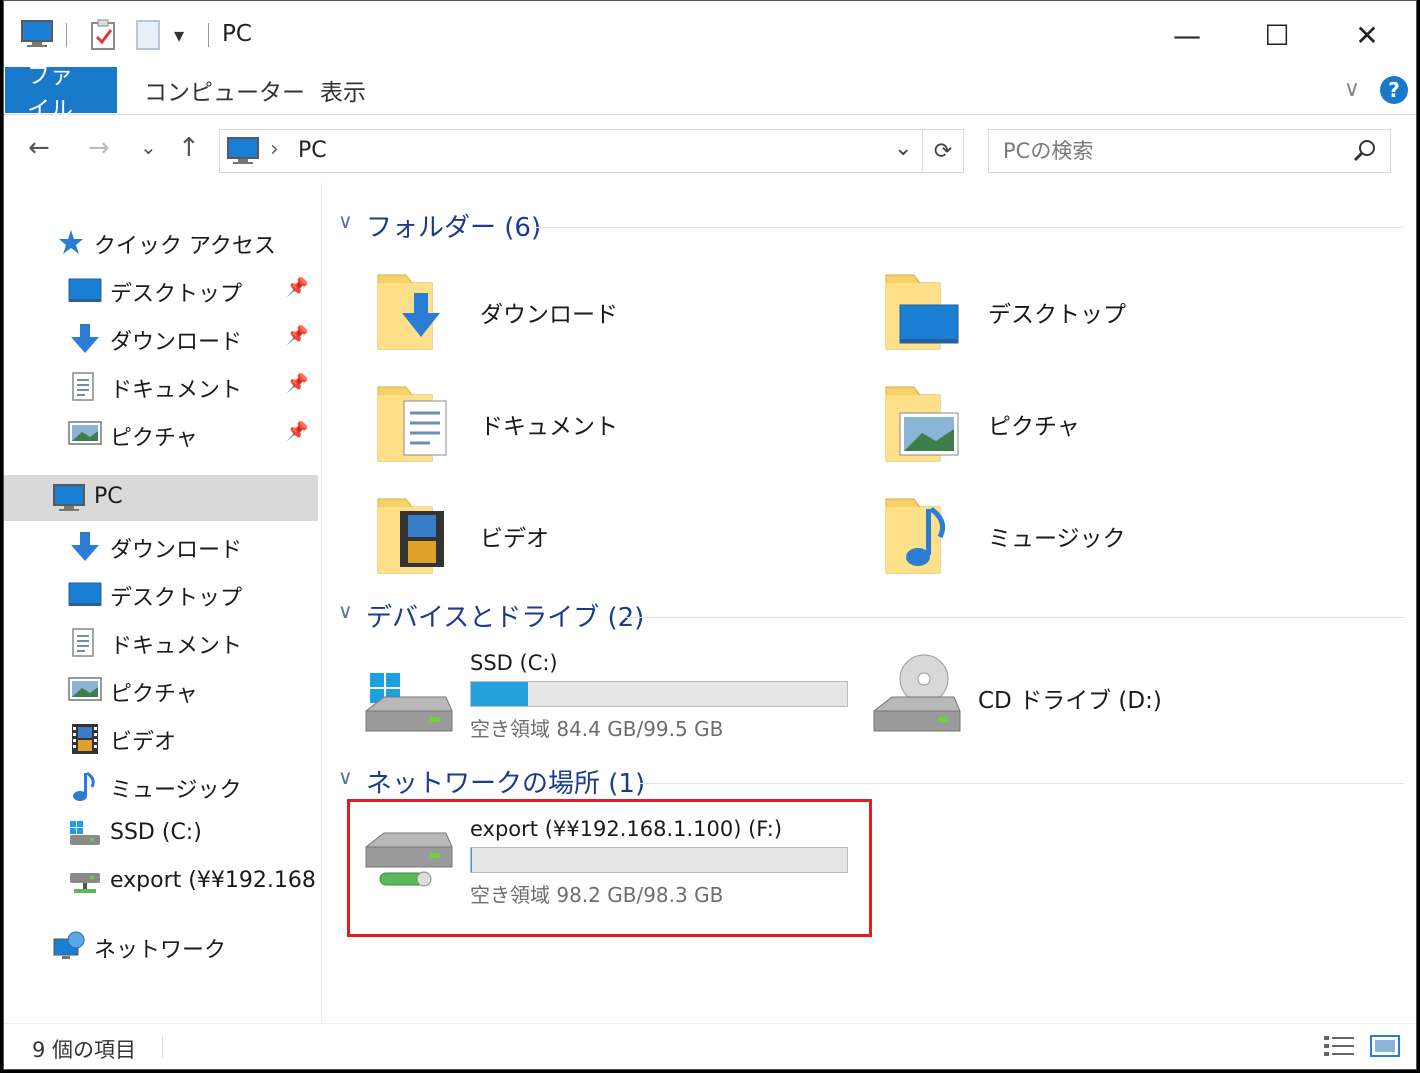 Image resolution: width=1420 pixels, height=1073 pixels. I want to click on minimize-button: —, so click(1187, 35).